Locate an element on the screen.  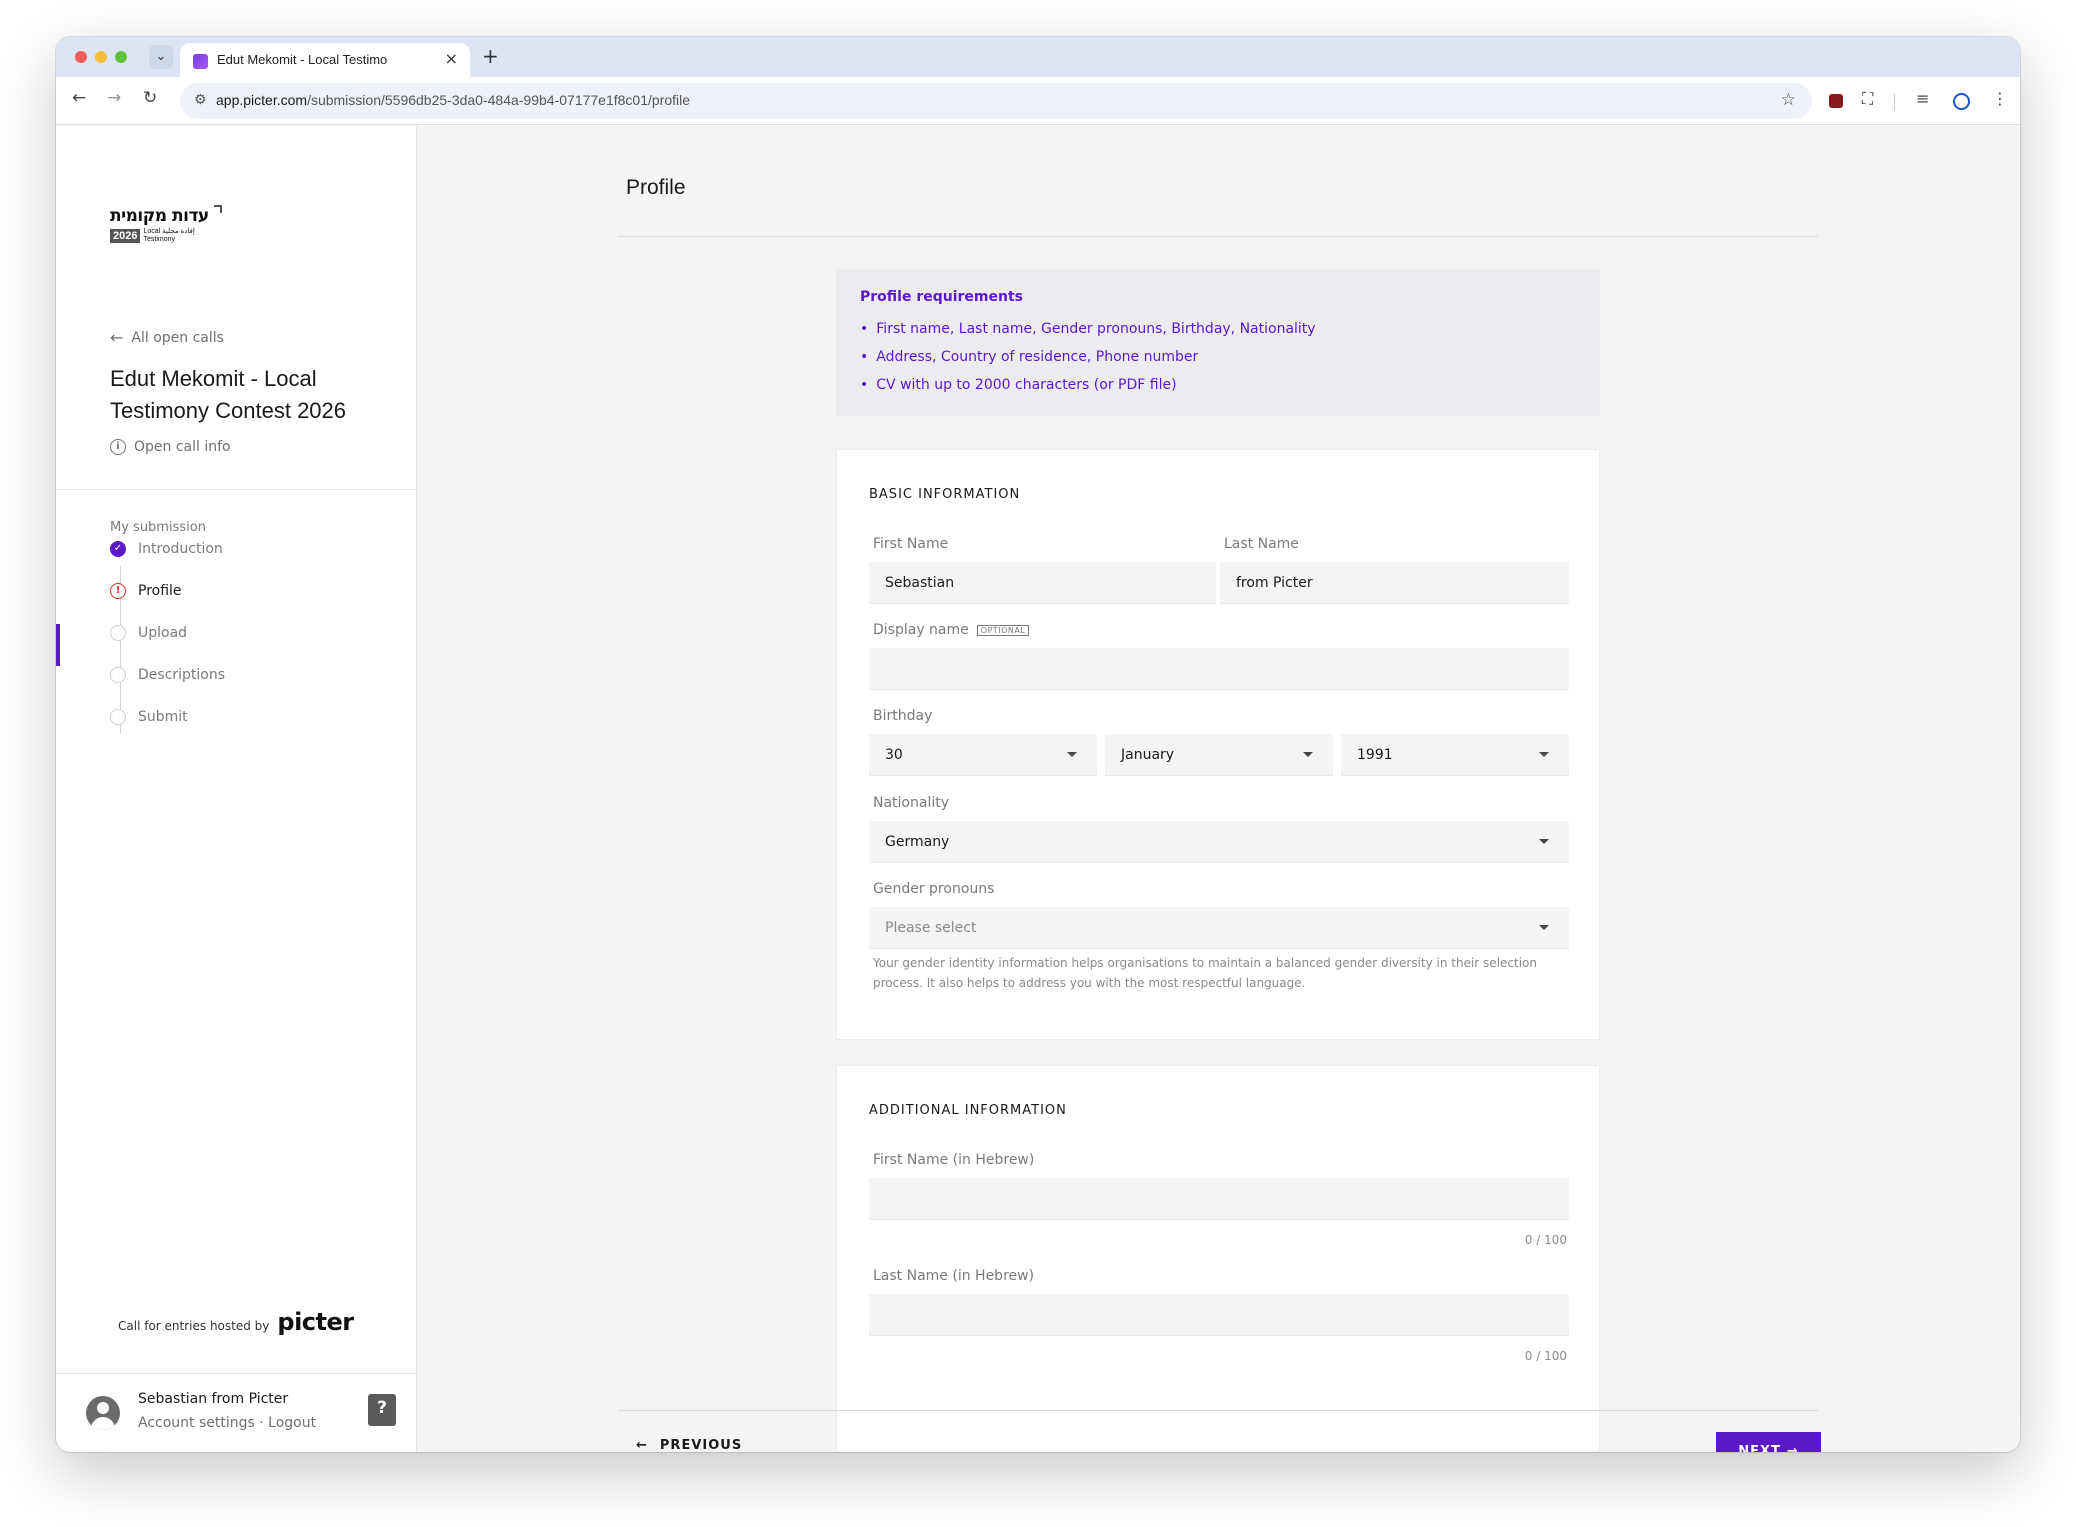
help-button: ? is located at coordinates (382, 1410).